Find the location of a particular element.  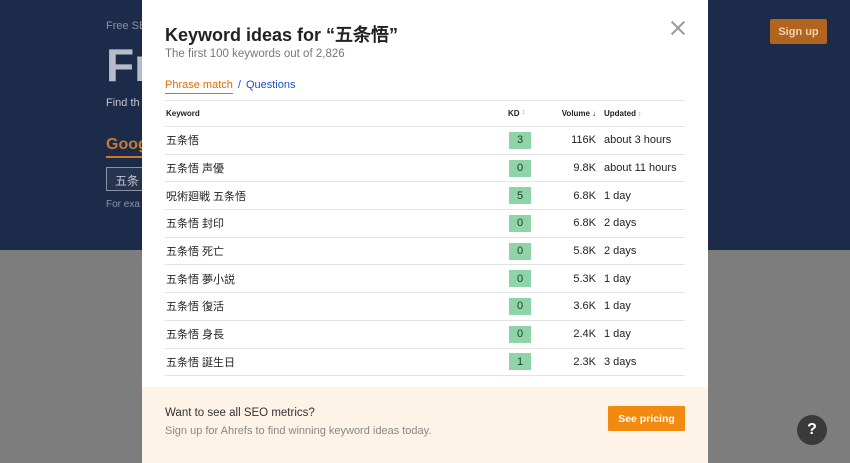

close-icon is located at coordinates (678, 28).